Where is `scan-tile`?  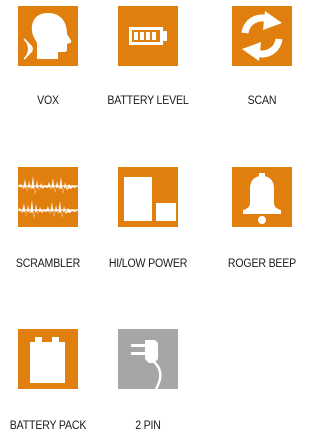
scan-tile is located at coordinates (262, 36).